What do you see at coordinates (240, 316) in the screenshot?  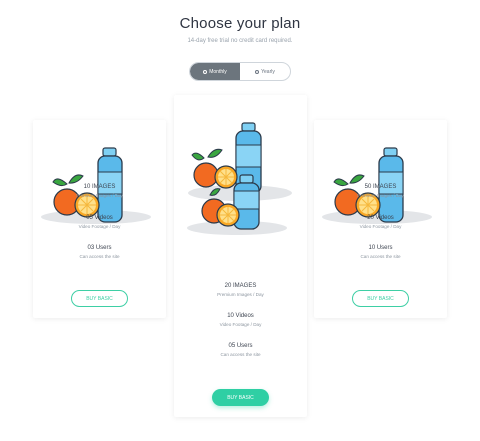 I see `feature-main: 10 Videos` at bounding box center [240, 316].